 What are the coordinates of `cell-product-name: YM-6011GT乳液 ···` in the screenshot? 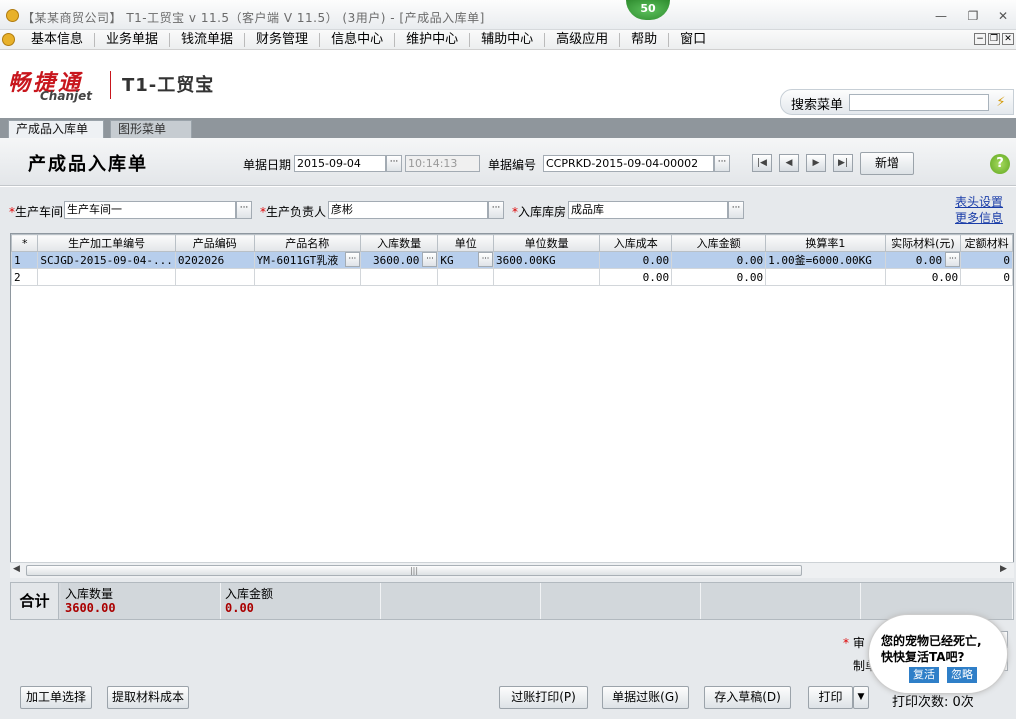 It's located at (307, 260).